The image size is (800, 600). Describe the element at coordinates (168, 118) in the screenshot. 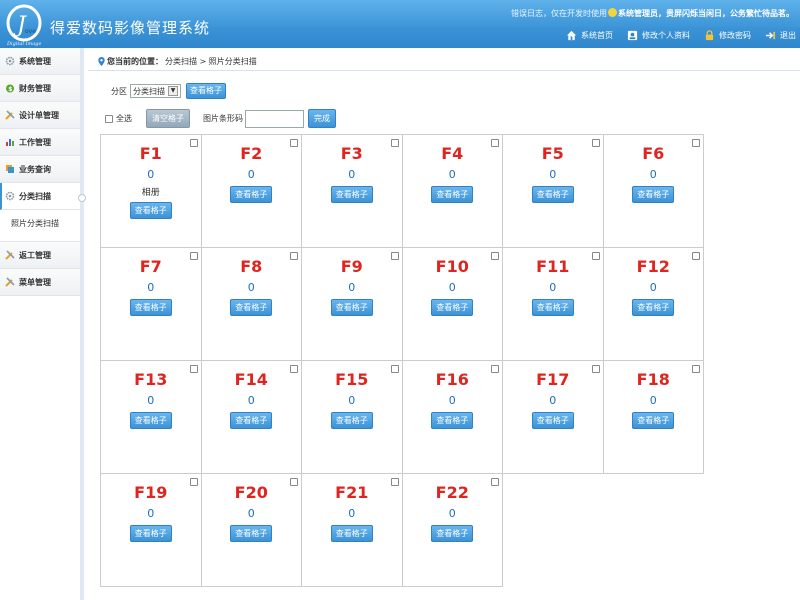

I see `clear-grid-button: 清空格子` at that location.